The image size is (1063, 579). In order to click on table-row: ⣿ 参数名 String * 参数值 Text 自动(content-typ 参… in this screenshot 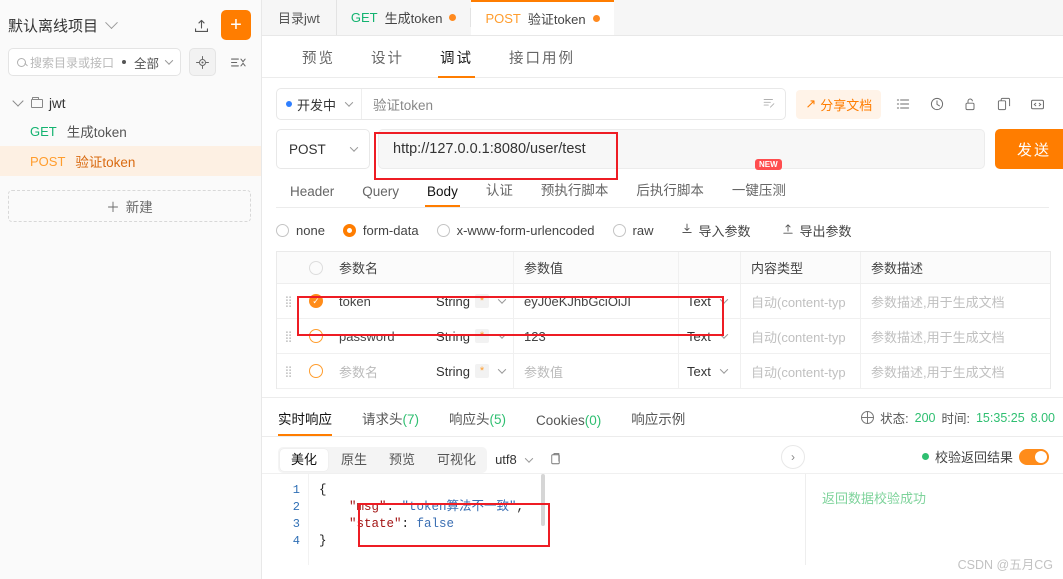, I will do `click(663, 371)`.